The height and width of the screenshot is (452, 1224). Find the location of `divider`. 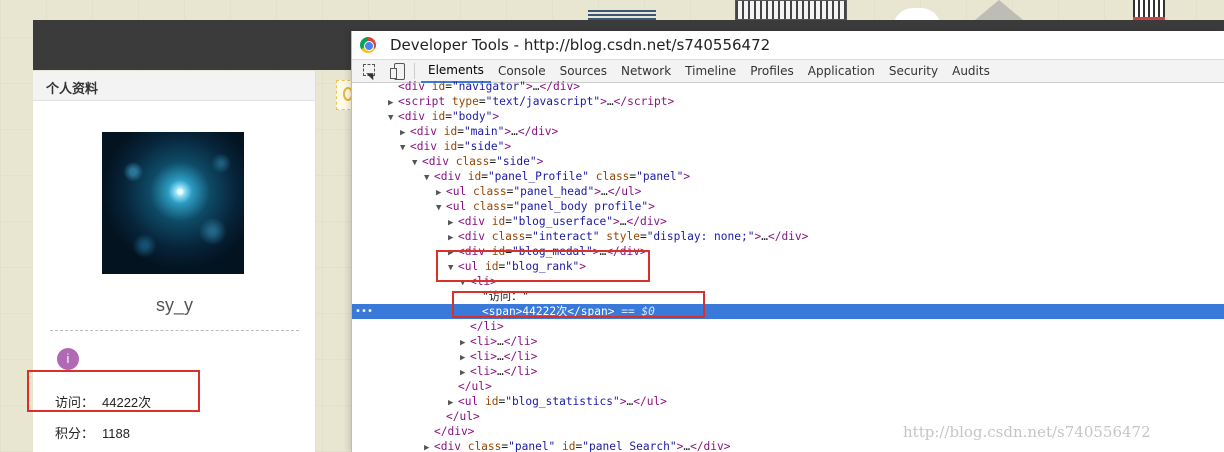

divider is located at coordinates (174, 330).